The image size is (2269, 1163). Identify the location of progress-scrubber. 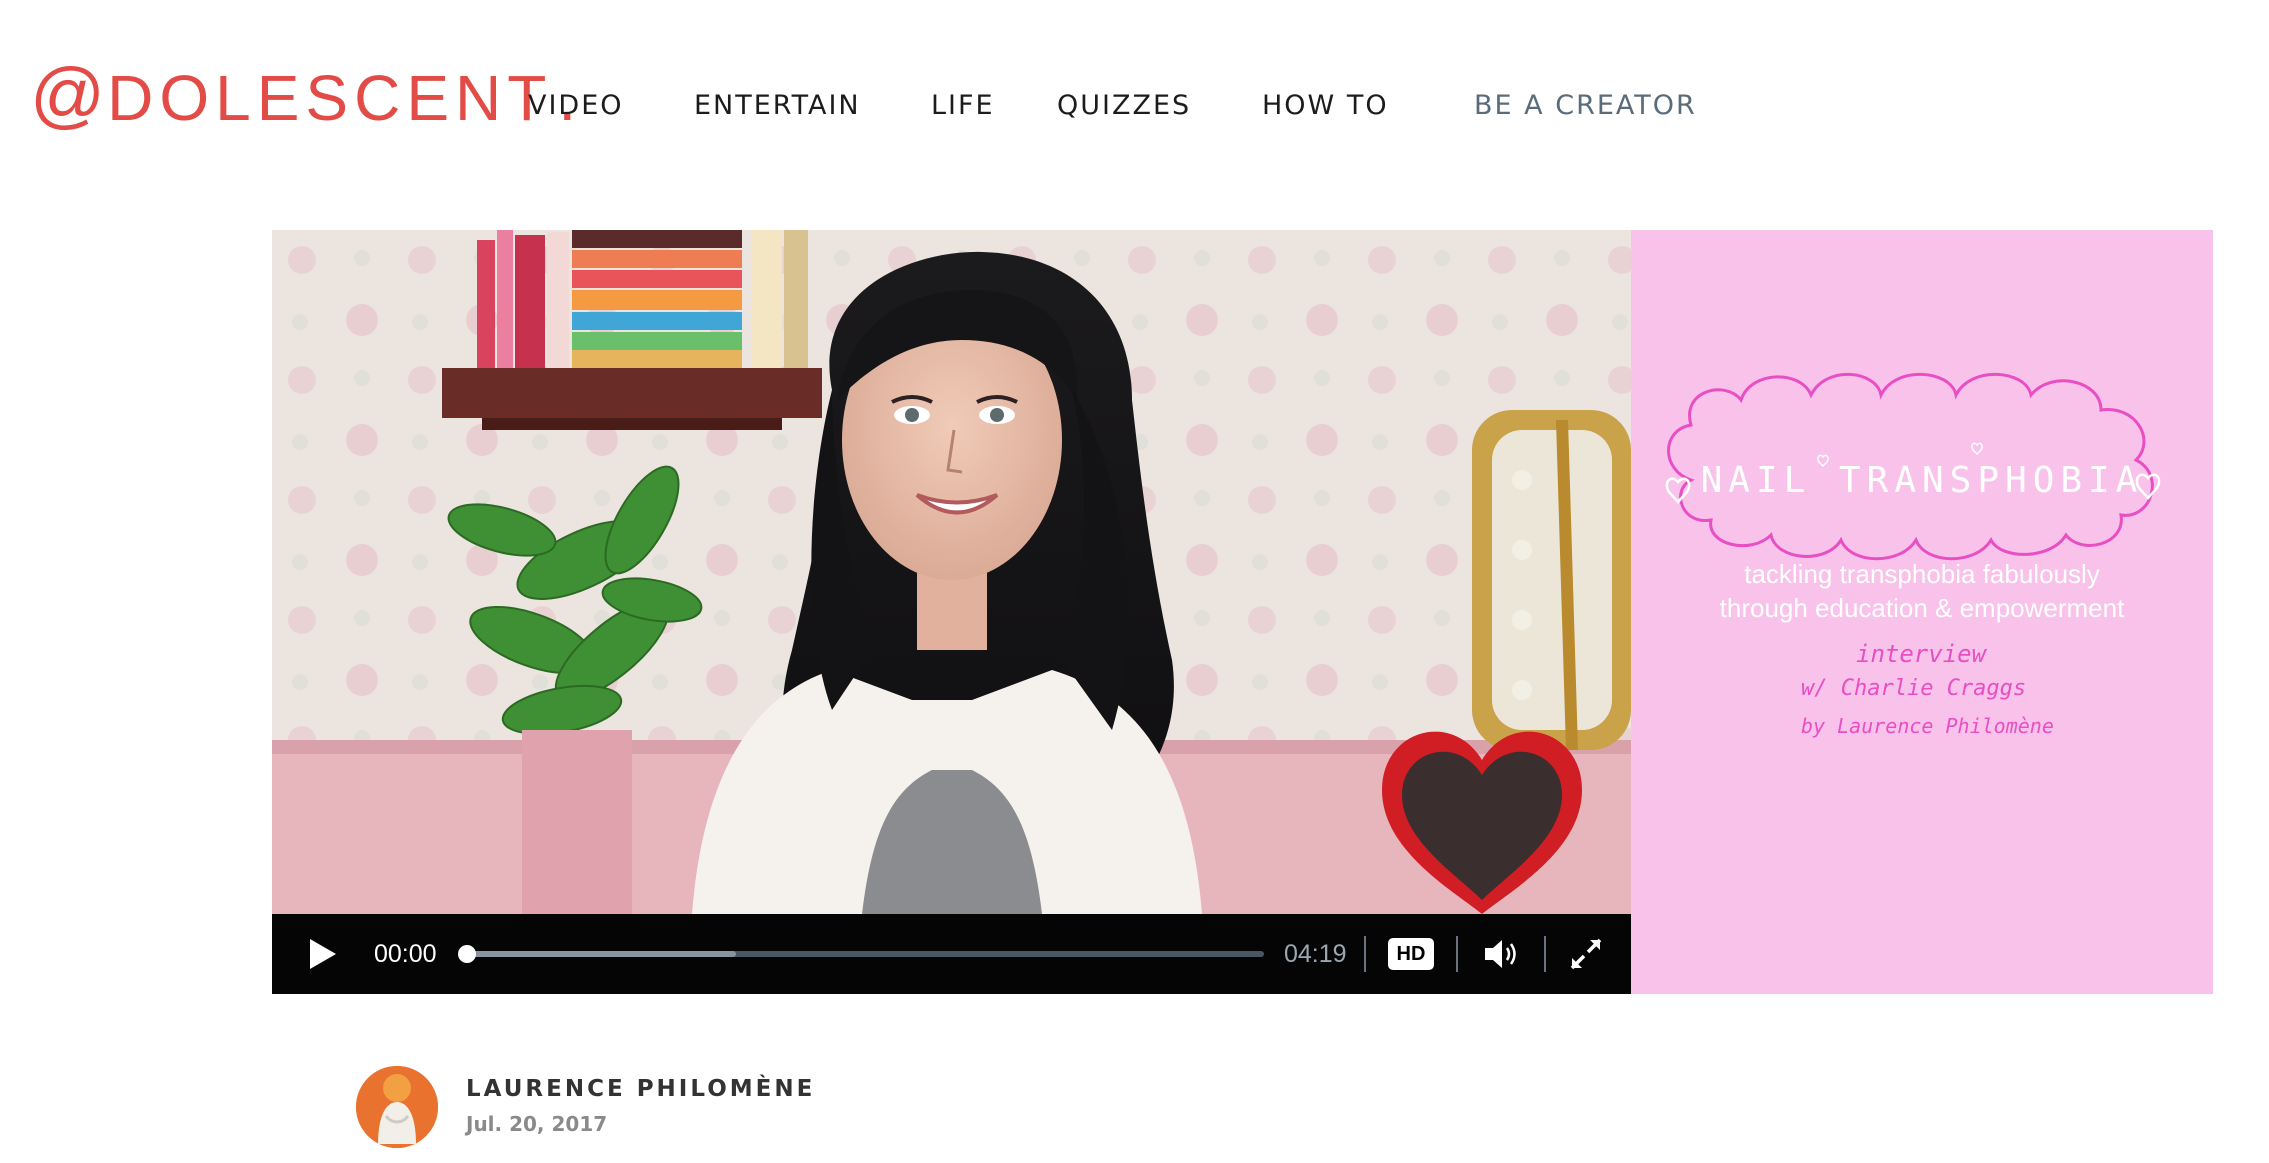
(467, 954).